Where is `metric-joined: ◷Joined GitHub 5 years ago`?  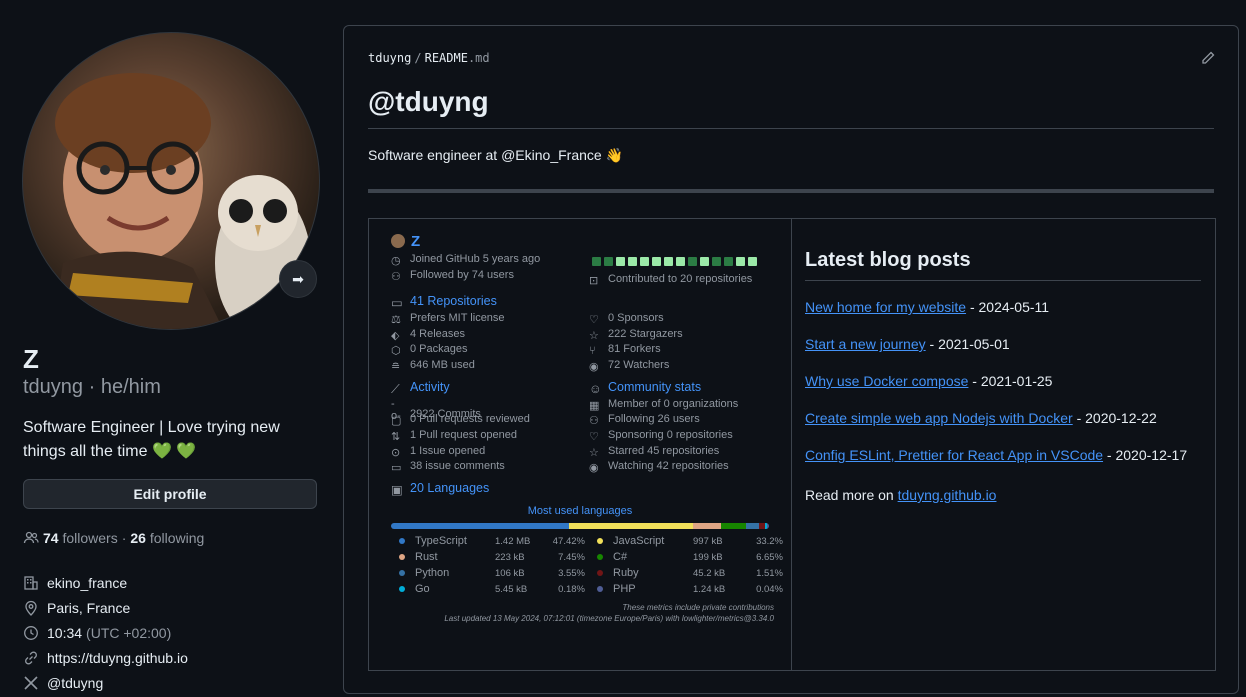
metric-joined: ◷Joined GitHub 5 years ago is located at coordinates (465, 260).